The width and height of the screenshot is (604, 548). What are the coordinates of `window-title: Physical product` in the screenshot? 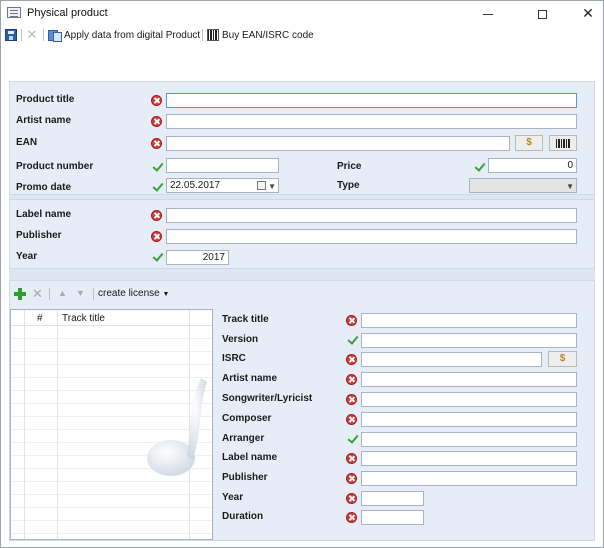 It's located at (67, 13).